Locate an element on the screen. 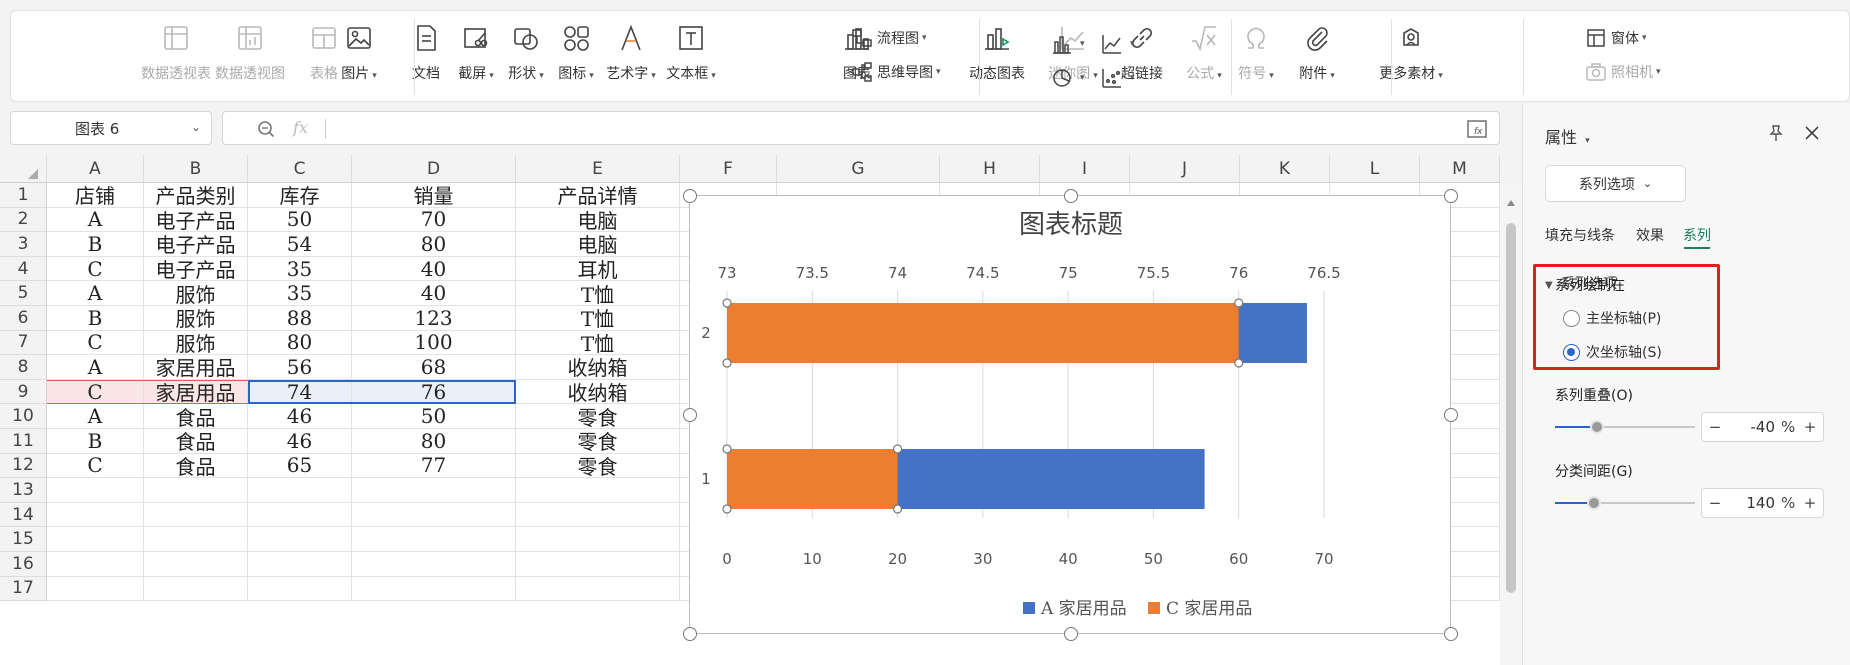  cell: 库存 is located at coordinates (300, 195).